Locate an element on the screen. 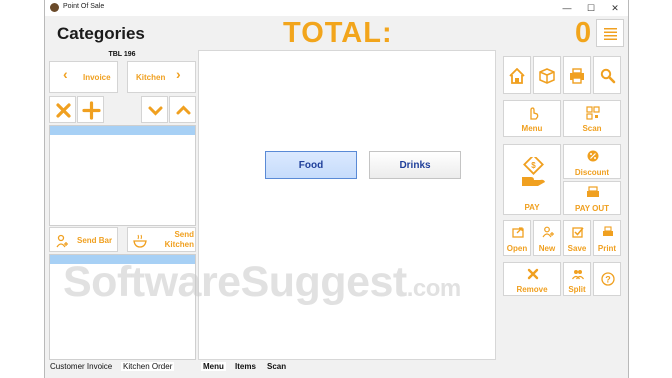 This screenshot has width=672, height=378. print-button: Print is located at coordinates (607, 238).